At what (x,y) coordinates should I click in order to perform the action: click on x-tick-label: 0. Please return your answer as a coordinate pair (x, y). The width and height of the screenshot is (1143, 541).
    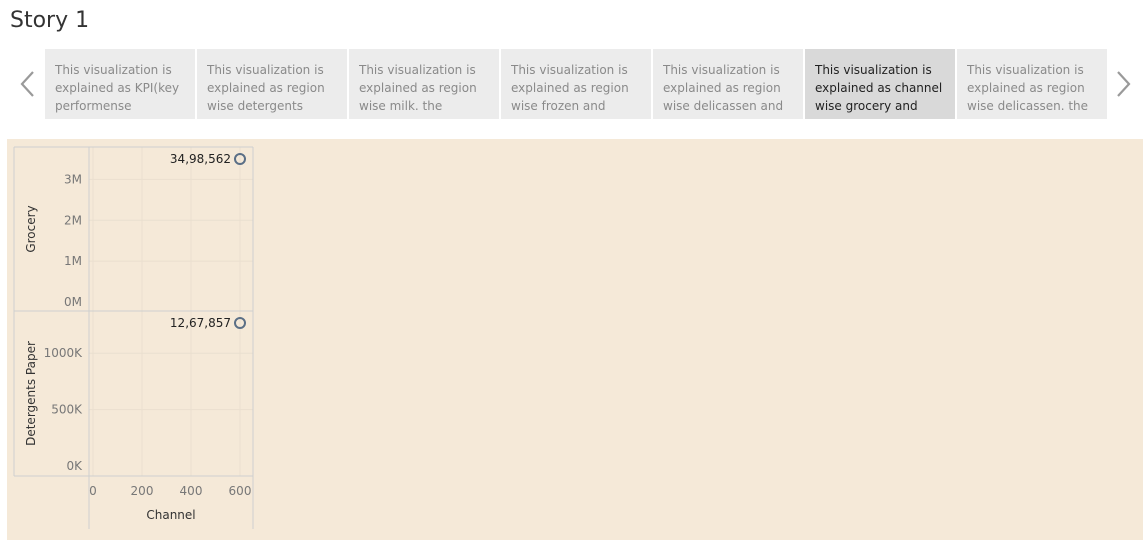
    Looking at the image, I should click on (93, 491).